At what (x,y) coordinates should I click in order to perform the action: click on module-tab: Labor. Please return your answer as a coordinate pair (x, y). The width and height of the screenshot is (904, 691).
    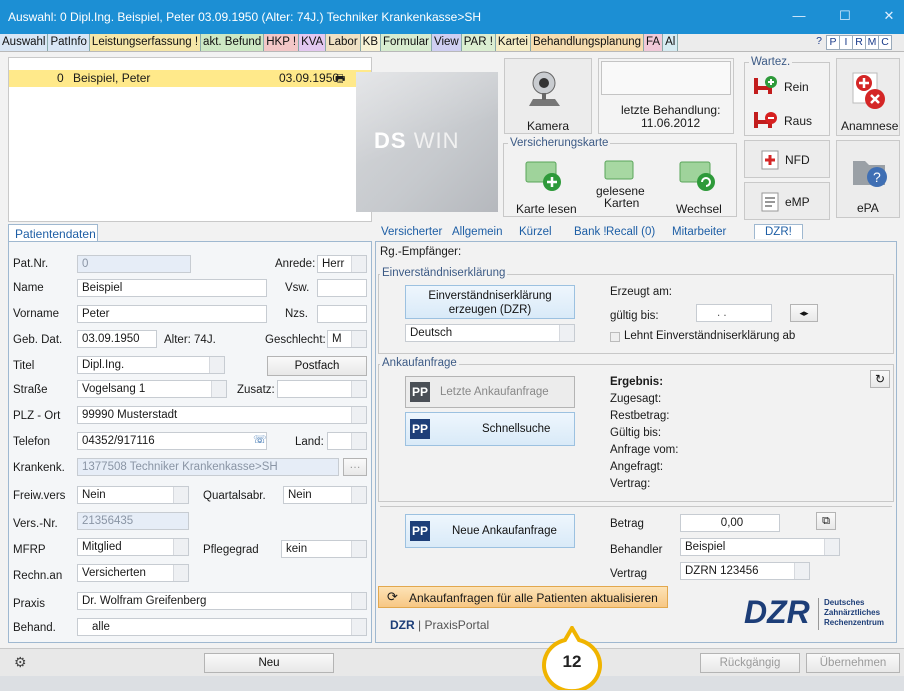
    Looking at the image, I should click on (343, 42).